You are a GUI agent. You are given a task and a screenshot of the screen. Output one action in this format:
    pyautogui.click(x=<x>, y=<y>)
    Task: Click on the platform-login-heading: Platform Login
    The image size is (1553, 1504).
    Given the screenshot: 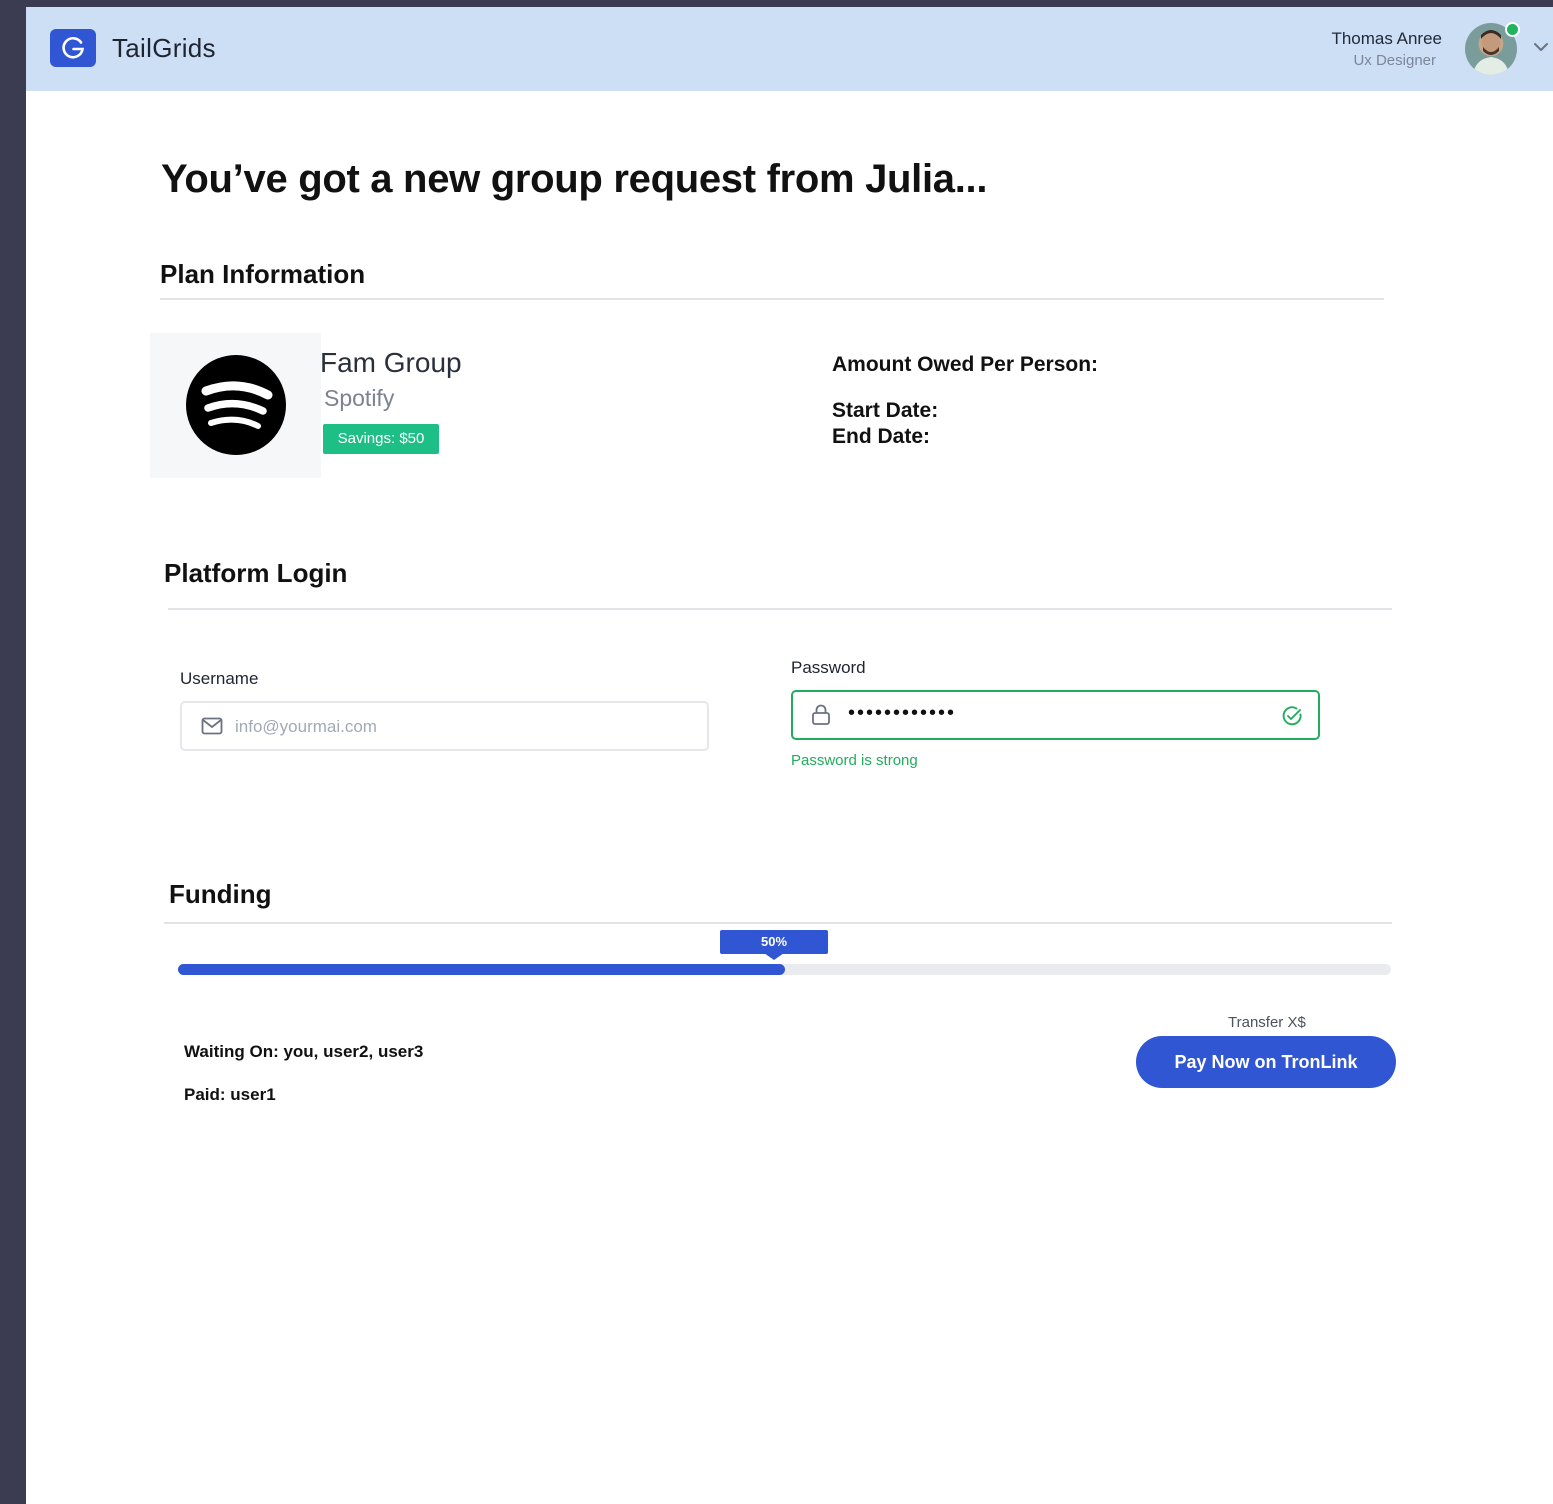 What is the action you would take?
    pyautogui.click(x=256, y=573)
    